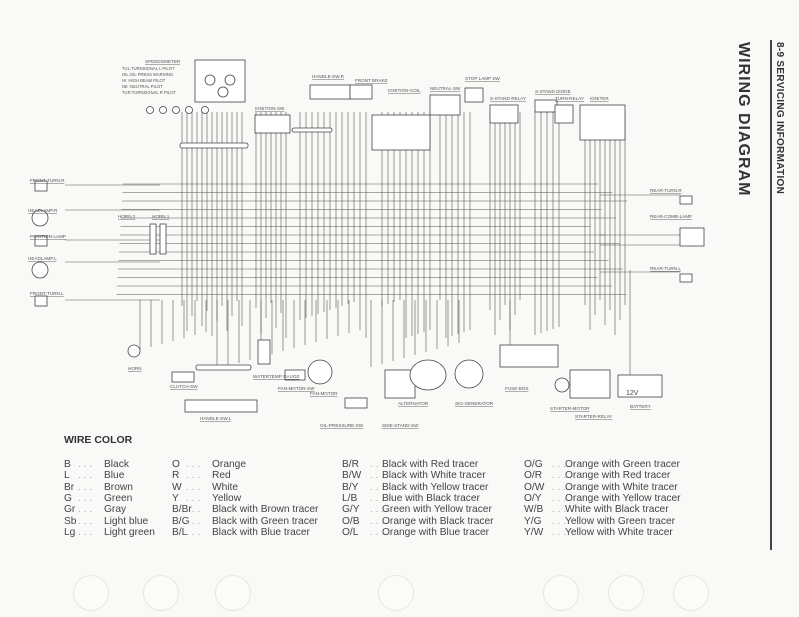 The width and height of the screenshot is (799, 617). What do you see at coordinates (328, 76) in the screenshot?
I see `component-label: HANDLE-SW.R` at bounding box center [328, 76].